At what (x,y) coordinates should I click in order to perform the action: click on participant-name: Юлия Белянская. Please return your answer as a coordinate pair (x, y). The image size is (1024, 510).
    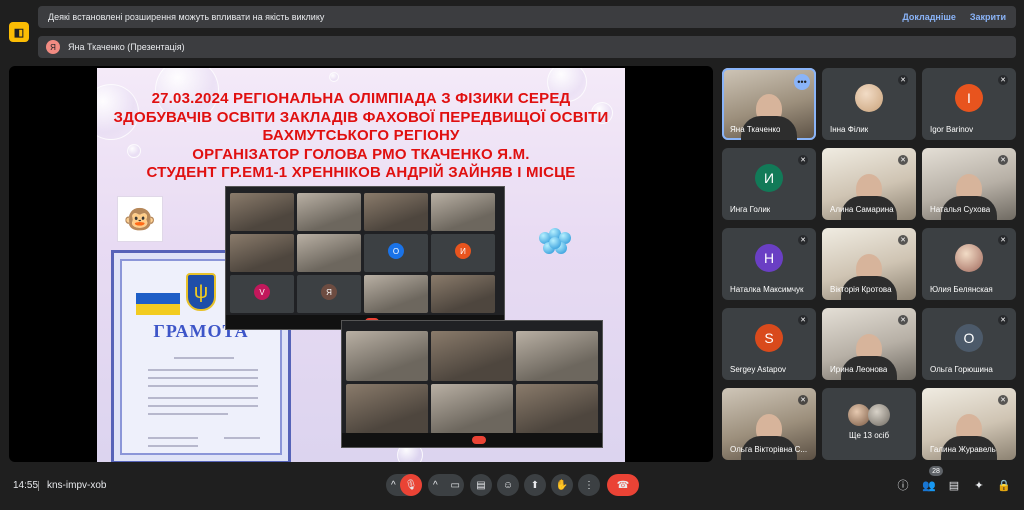
    Looking at the image, I should click on (961, 289).